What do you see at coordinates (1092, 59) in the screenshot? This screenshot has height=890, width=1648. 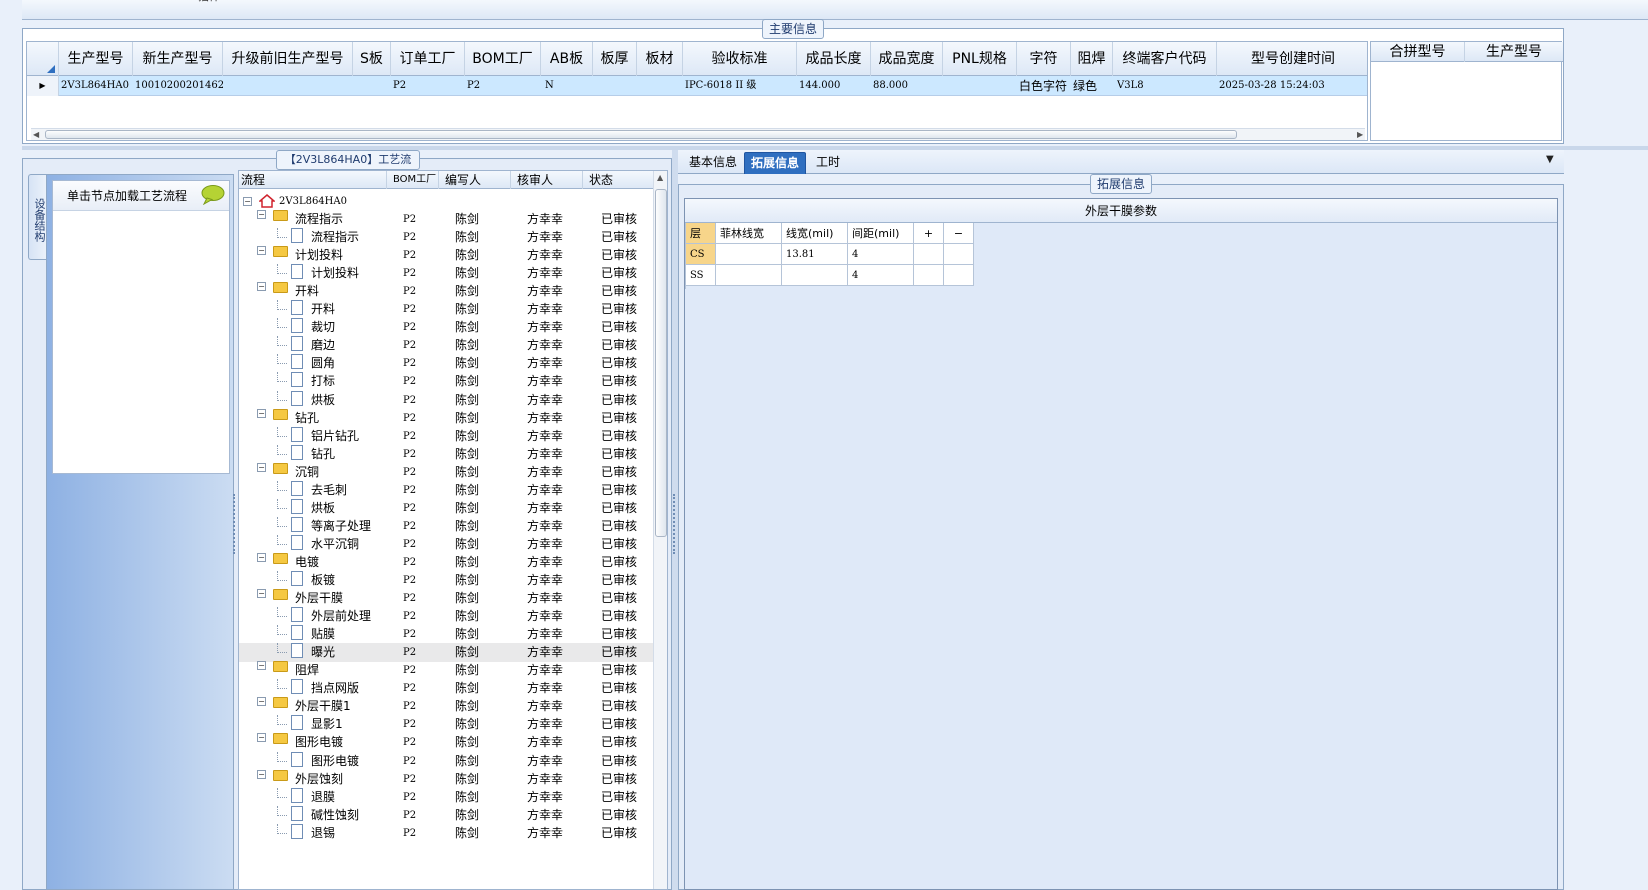 I see `col-header-solder-mask: 阻焊` at bounding box center [1092, 59].